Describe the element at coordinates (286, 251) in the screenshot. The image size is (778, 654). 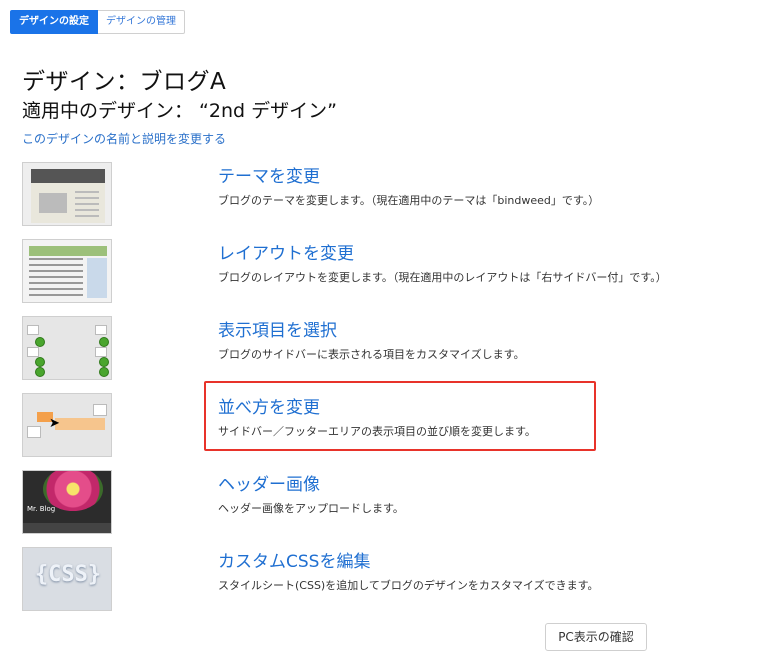
I see `change-layout-link: レイアウトを変更` at that location.